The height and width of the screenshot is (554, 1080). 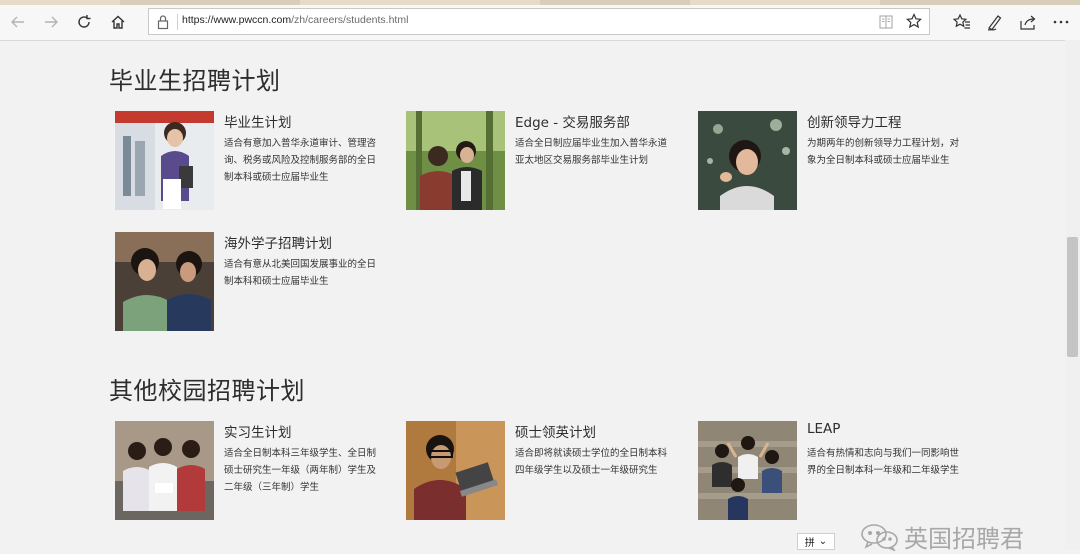 I want to click on url-path: /zh/careers/students.html, so click(x=350, y=20).